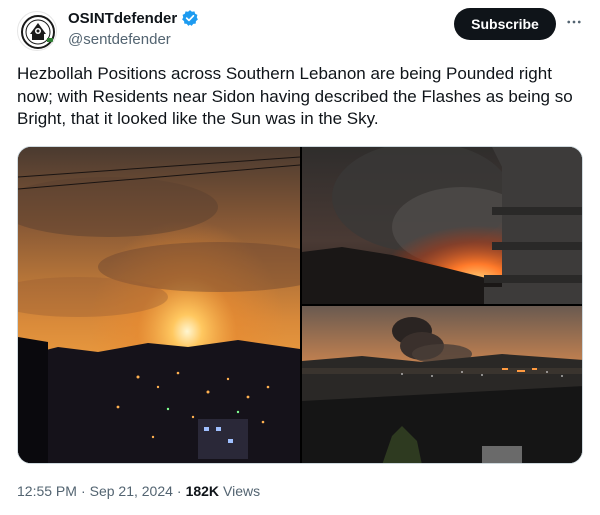  What do you see at coordinates (122, 18) in the screenshot?
I see `author-display-name: OSINTdefender` at bounding box center [122, 18].